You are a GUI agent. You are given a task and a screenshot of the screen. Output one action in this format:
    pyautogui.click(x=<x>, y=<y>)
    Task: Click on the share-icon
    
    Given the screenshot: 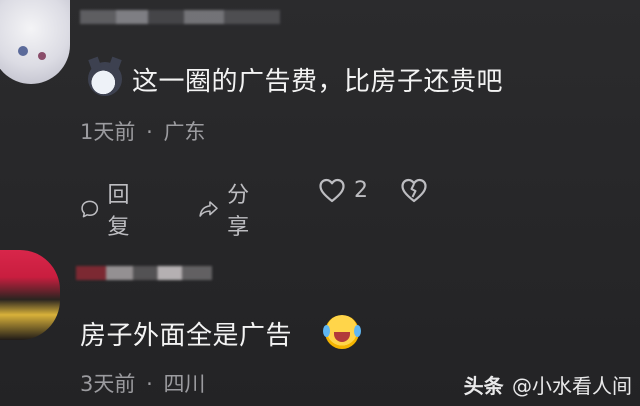 What is the action you would take?
    pyautogui.click(x=208, y=209)
    